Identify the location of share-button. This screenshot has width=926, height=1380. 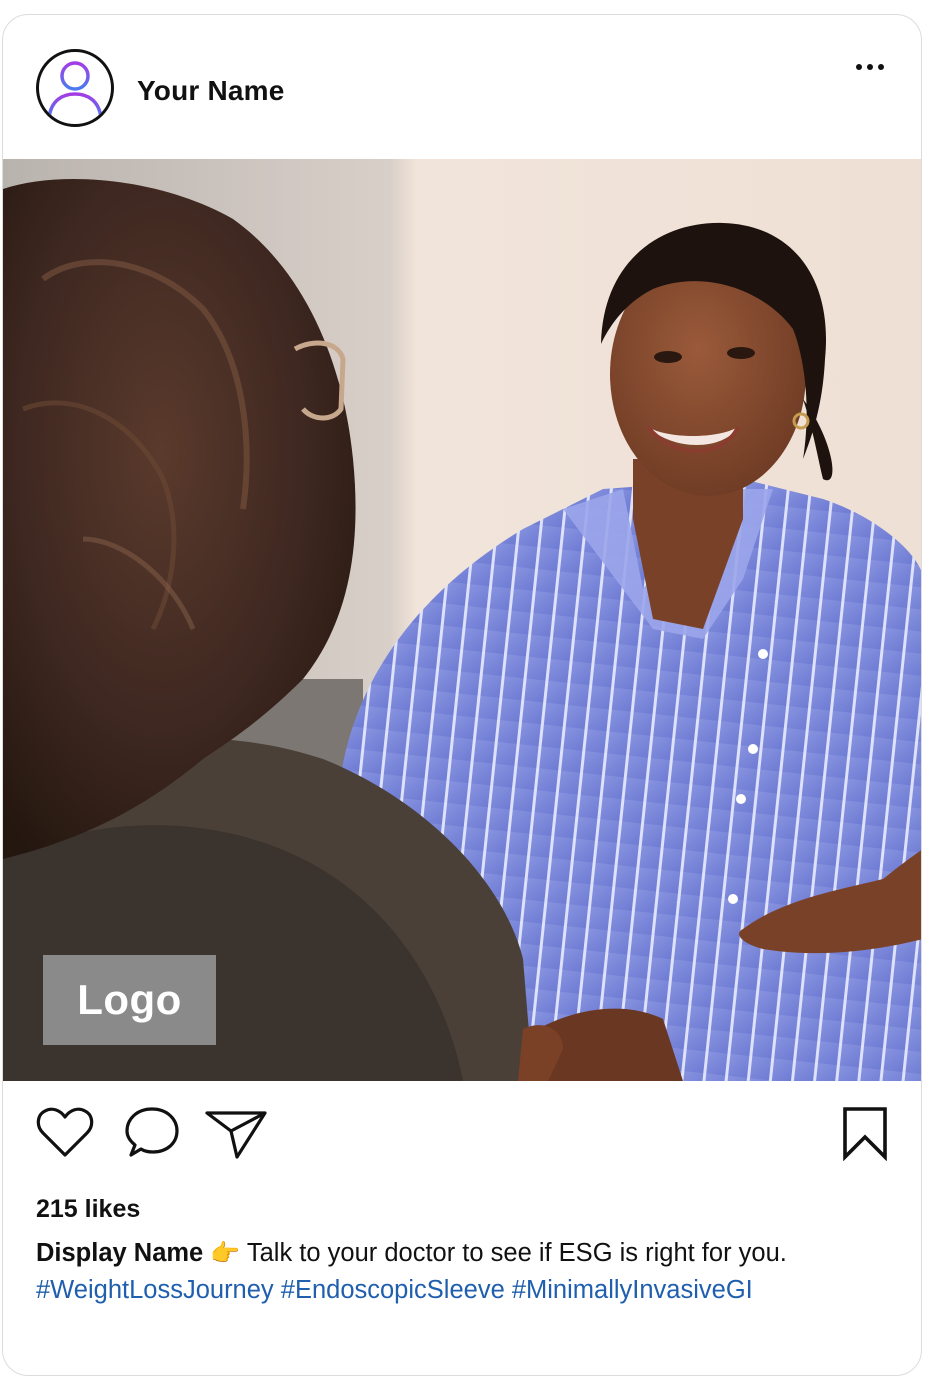
(236, 1135).